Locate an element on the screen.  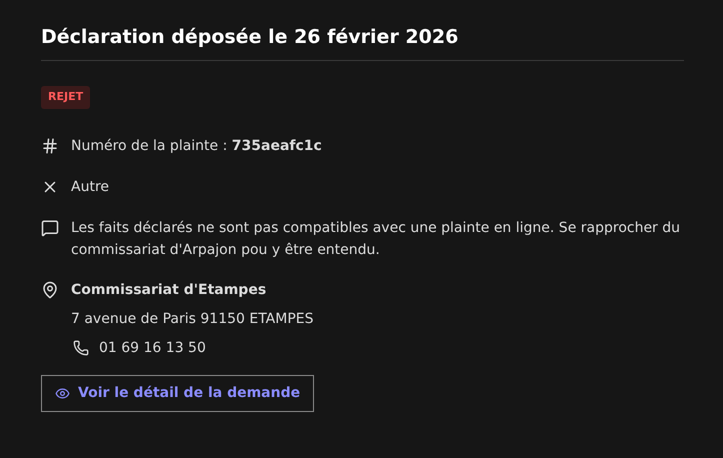
office-phone: 01 69 16 13 50 is located at coordinates (152, 348).